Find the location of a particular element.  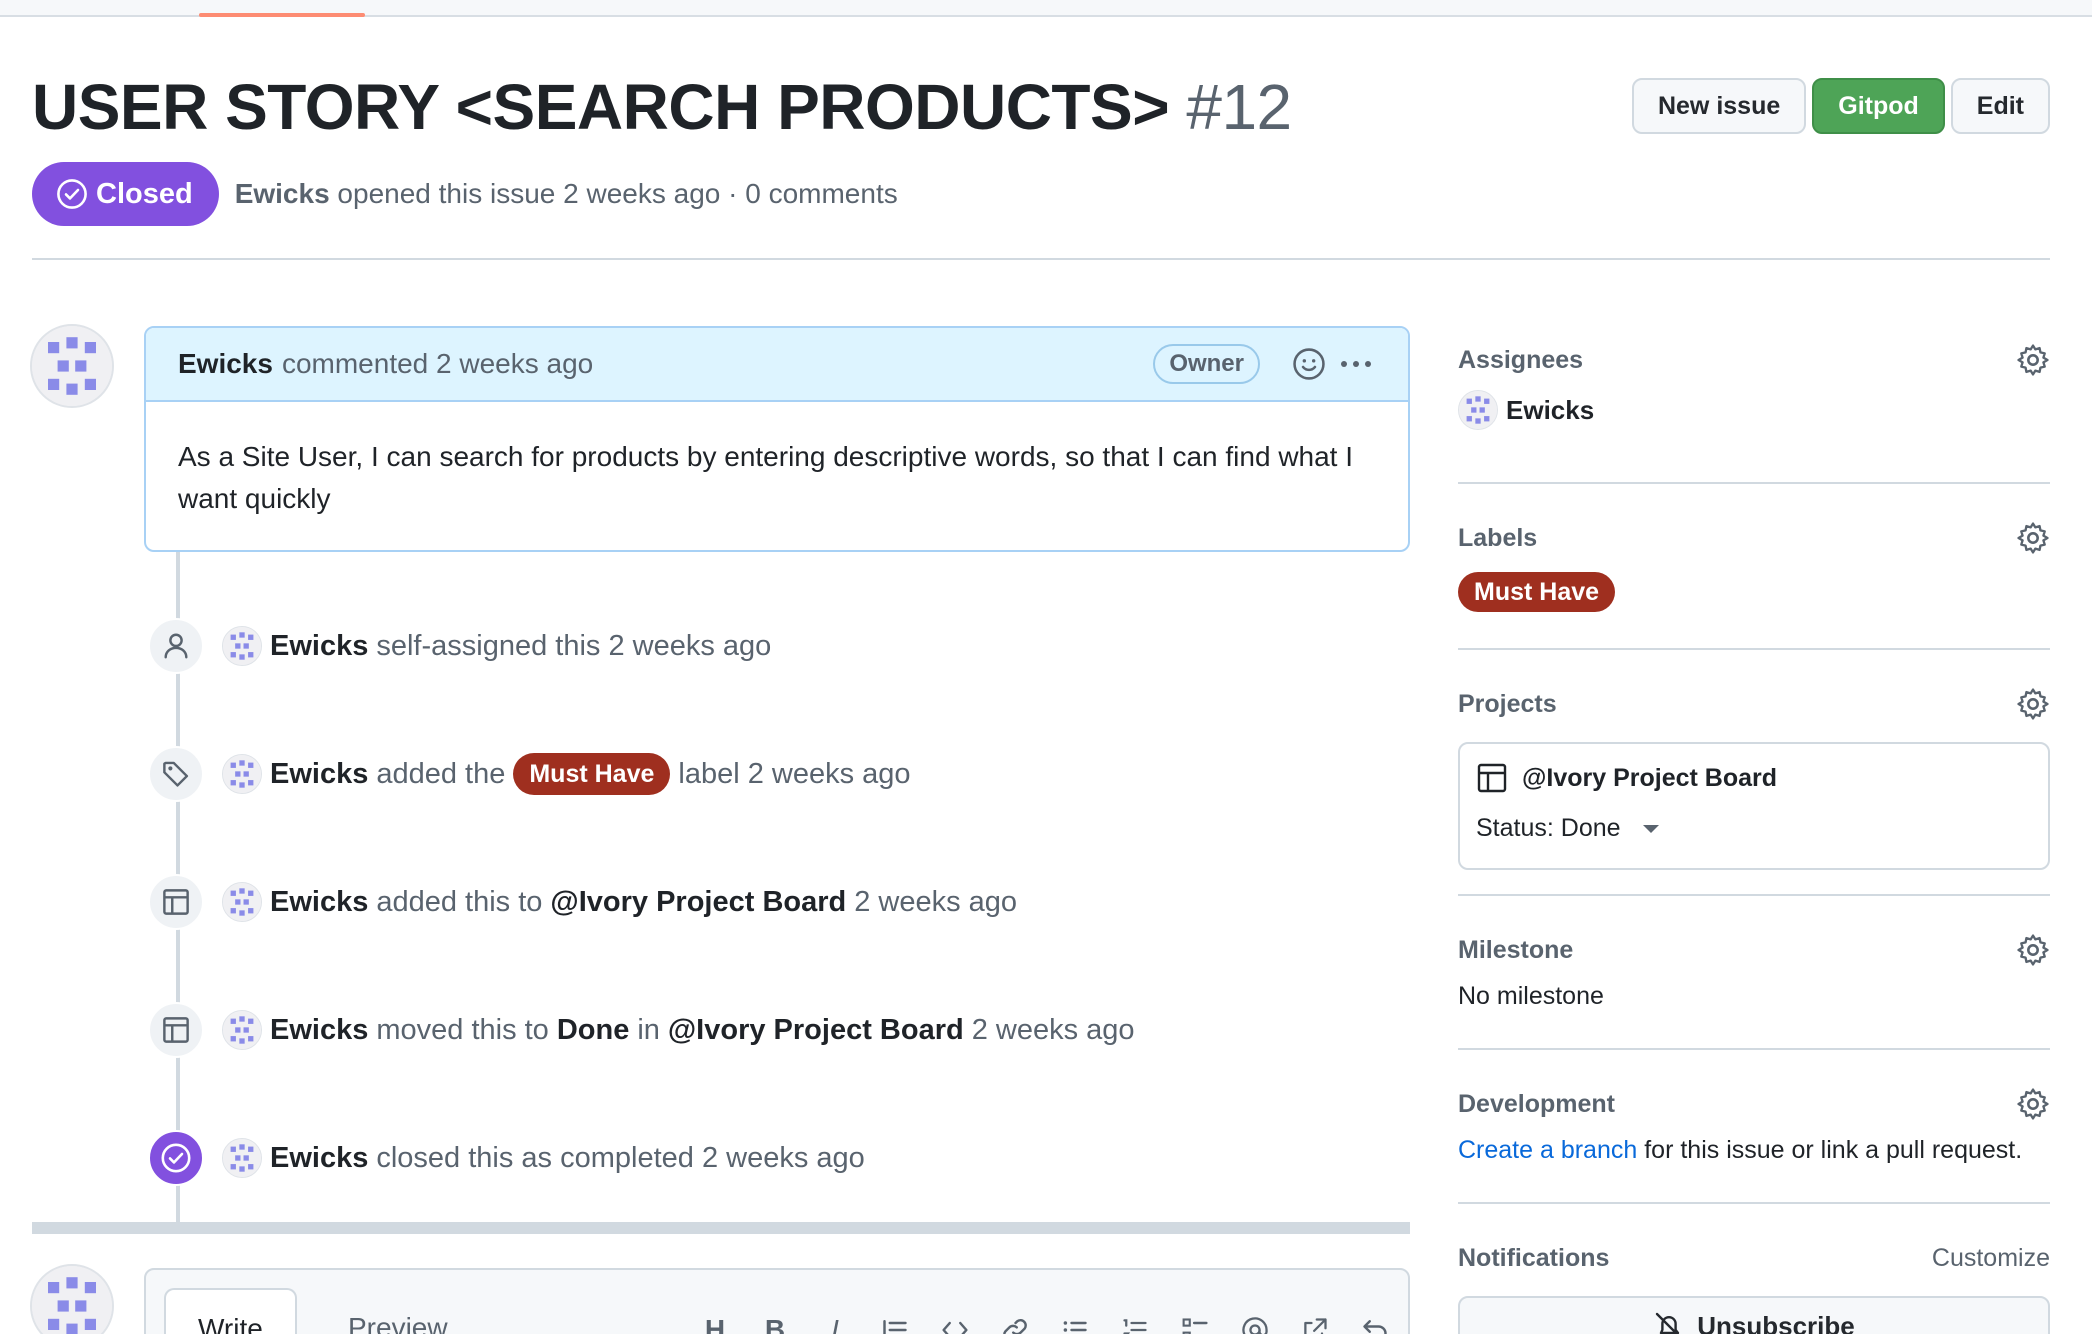

event-text: self-assigned this 2 weeks ago is located at coordinates (574, 645).